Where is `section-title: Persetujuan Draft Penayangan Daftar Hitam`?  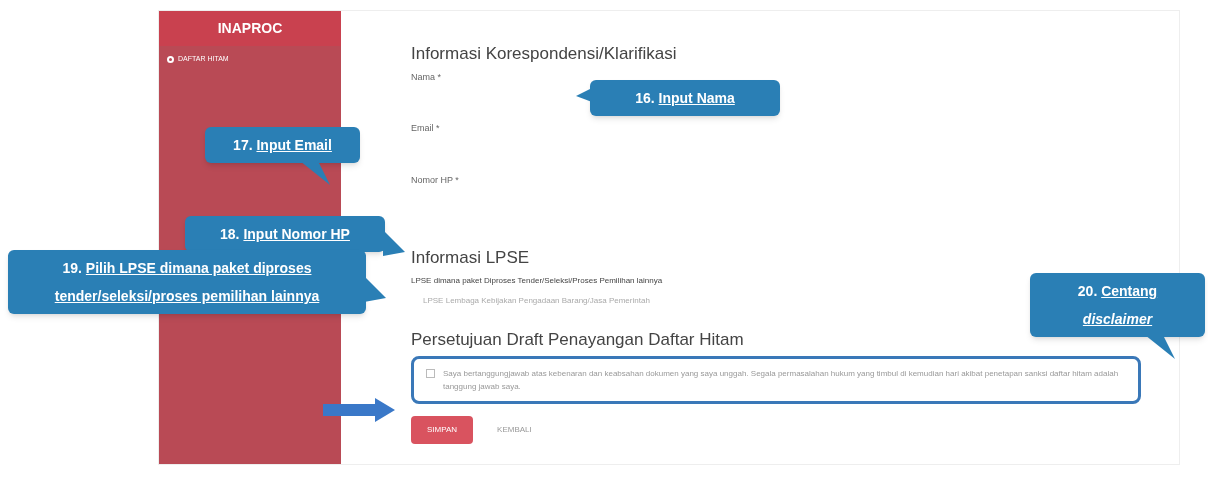 section-title: Persetujuan Draft Penayangan Daftar Hitam is located at coordinates (577, 339).